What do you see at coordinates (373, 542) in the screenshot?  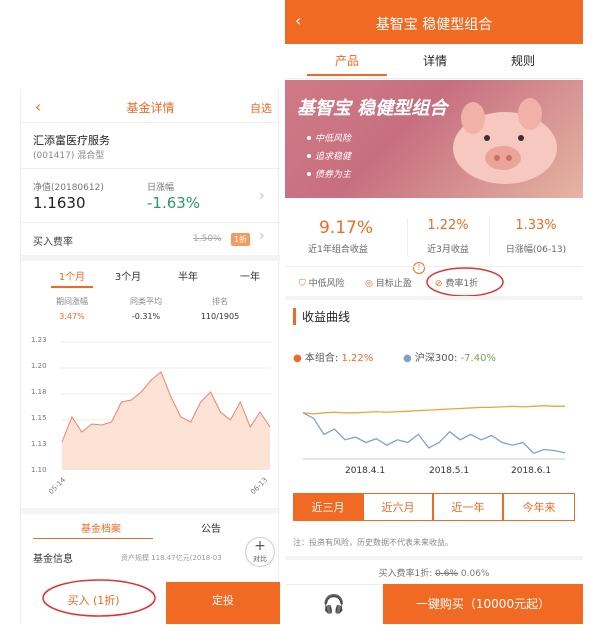 I see `risk-note: 注：投资有风险，历史数据不代表未来收益。` at bounding box center [373, 542].